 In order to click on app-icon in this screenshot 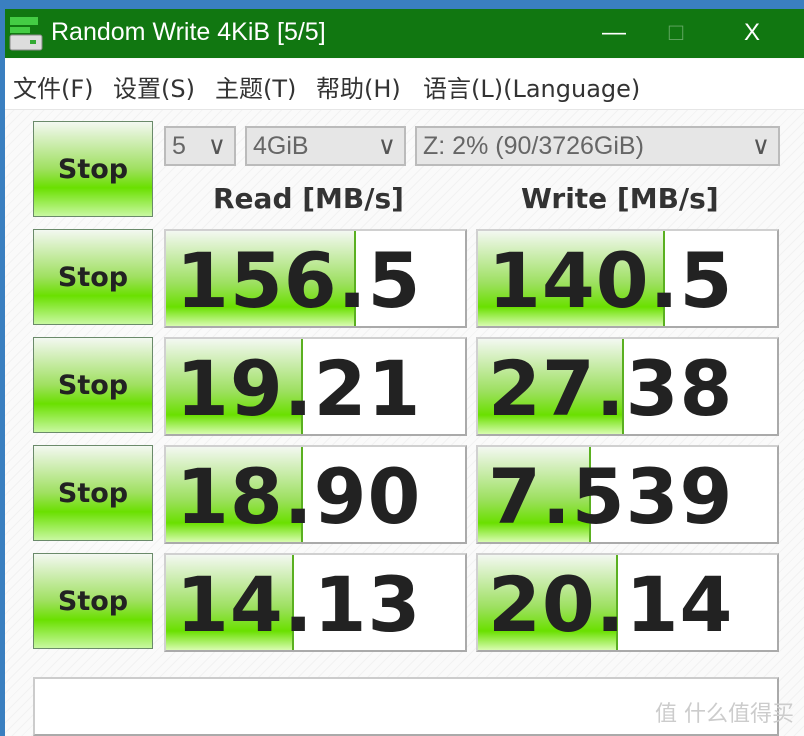, I will do `click(26, 34)`.